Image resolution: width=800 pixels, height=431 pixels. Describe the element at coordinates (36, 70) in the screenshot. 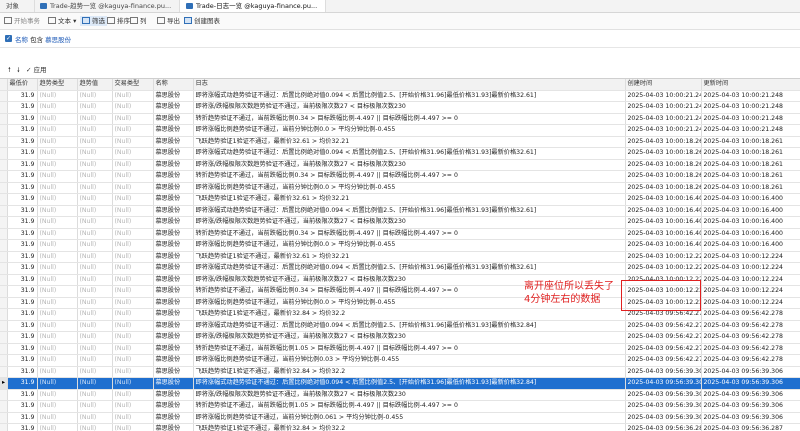

I see `apply-button: ✓ 应用` at that location.